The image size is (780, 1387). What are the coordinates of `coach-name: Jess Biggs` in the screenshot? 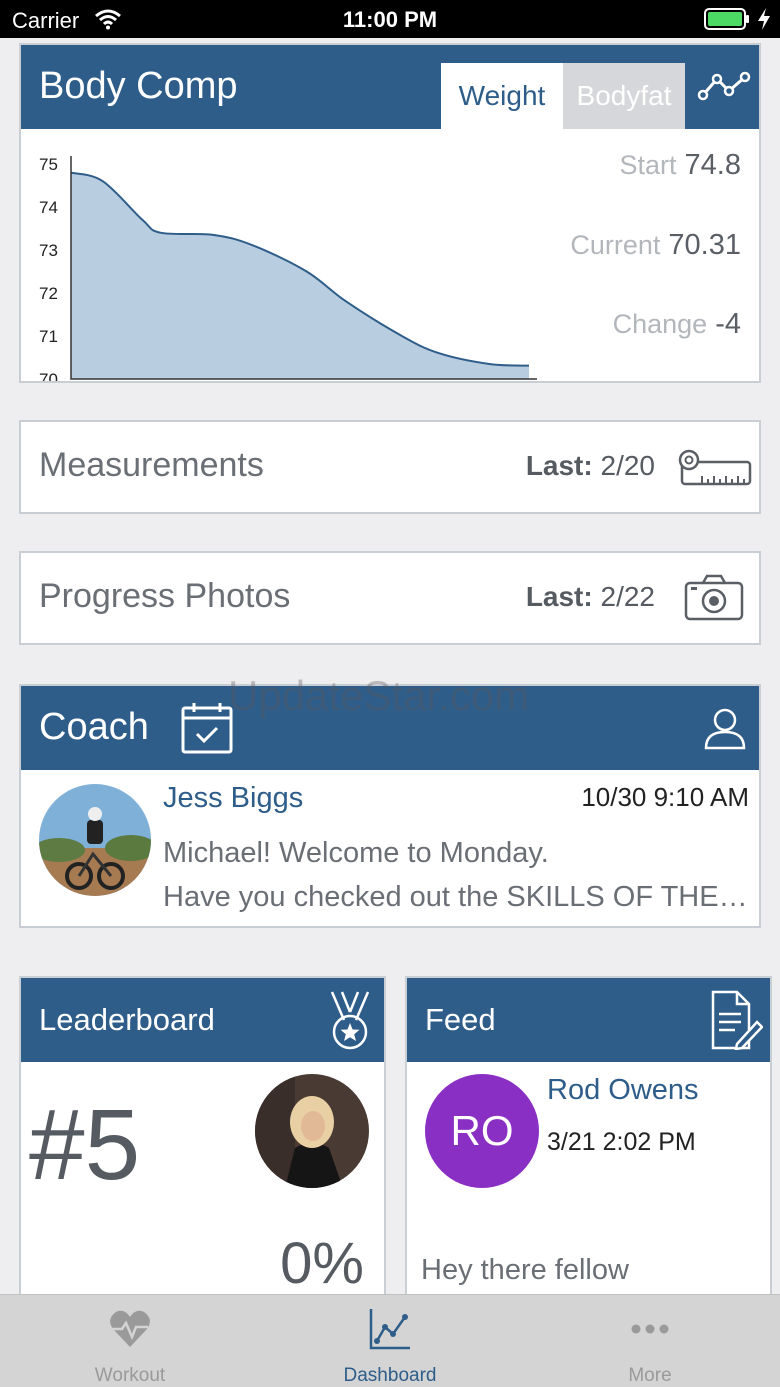 It's located at (233, 798).